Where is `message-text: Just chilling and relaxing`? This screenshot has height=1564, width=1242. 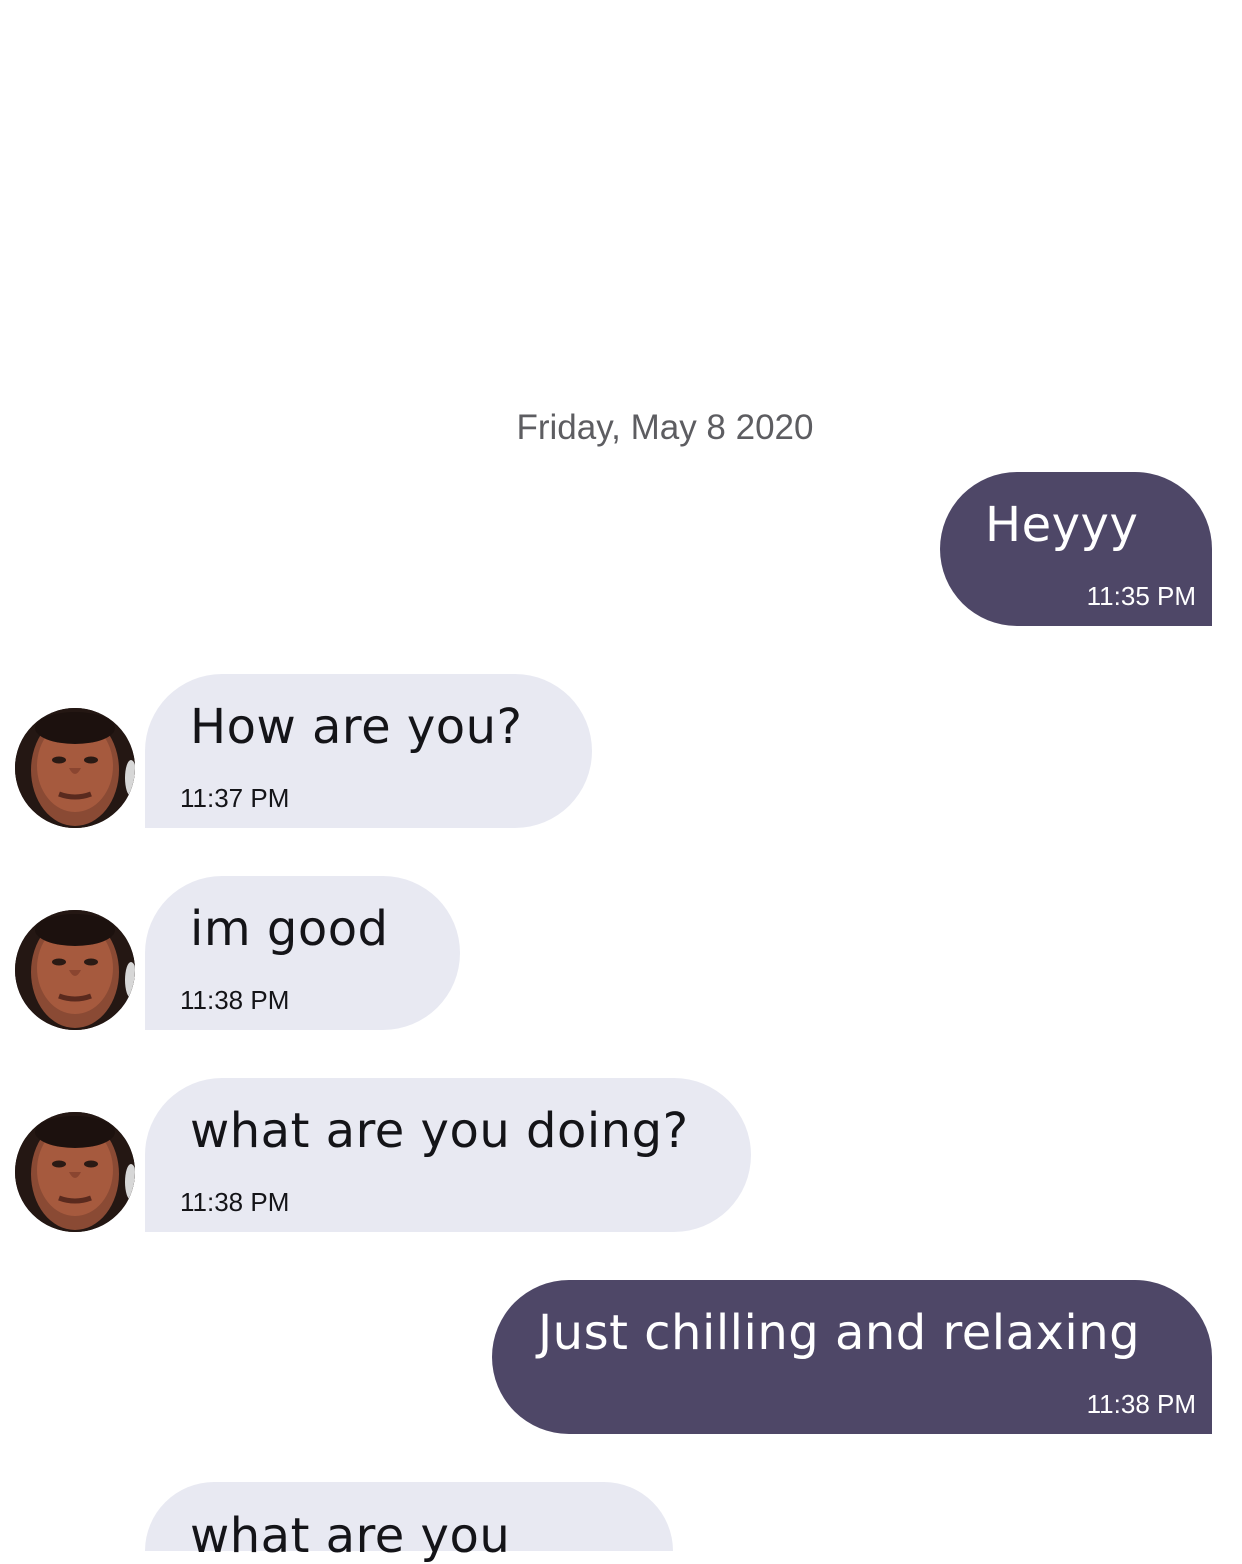
message-text: Just chilling and relaxing is located at coordinates (839, 1333).